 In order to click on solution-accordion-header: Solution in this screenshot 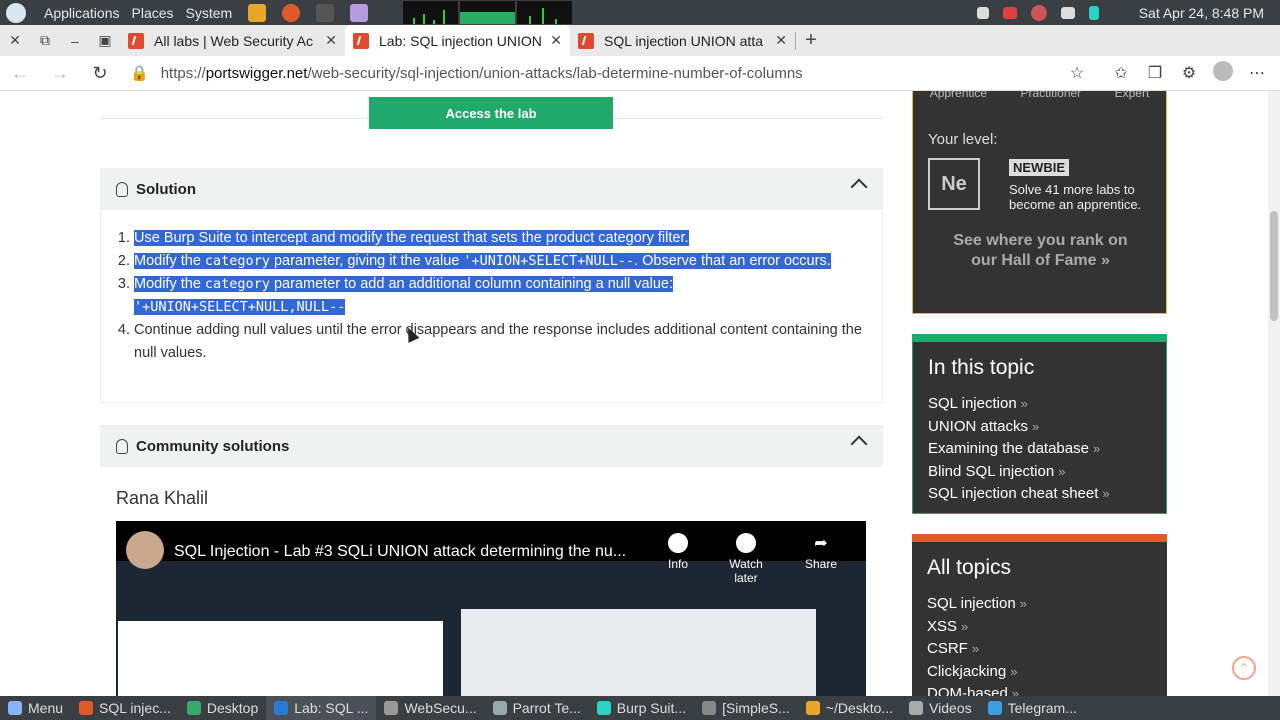, I will do `click(491, 189)`.